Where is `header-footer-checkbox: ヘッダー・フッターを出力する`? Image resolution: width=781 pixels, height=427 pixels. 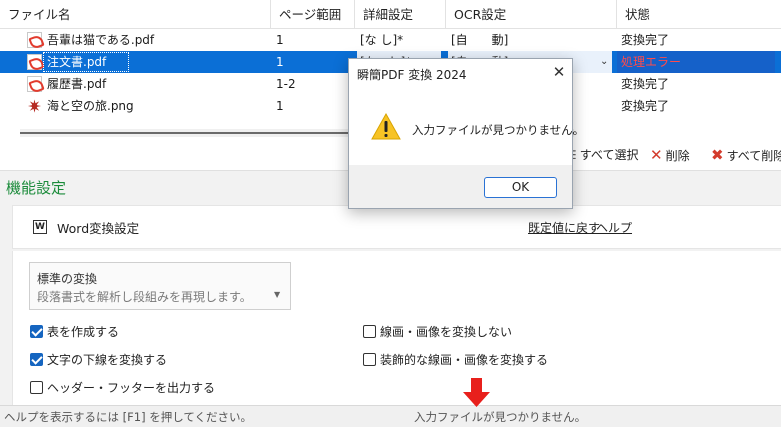 header-footer-checkbox: ヘッダー・フッターを出力する is located at coordinates (122, 389).